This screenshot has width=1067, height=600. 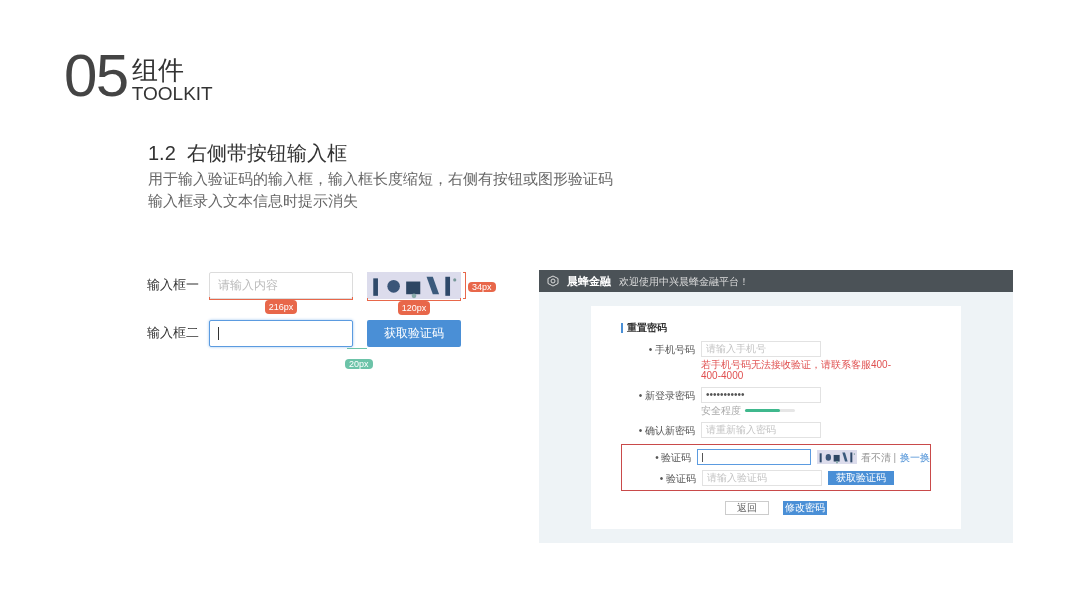 I want to click on dimension-label: 34px, so click(x=482, y=287).